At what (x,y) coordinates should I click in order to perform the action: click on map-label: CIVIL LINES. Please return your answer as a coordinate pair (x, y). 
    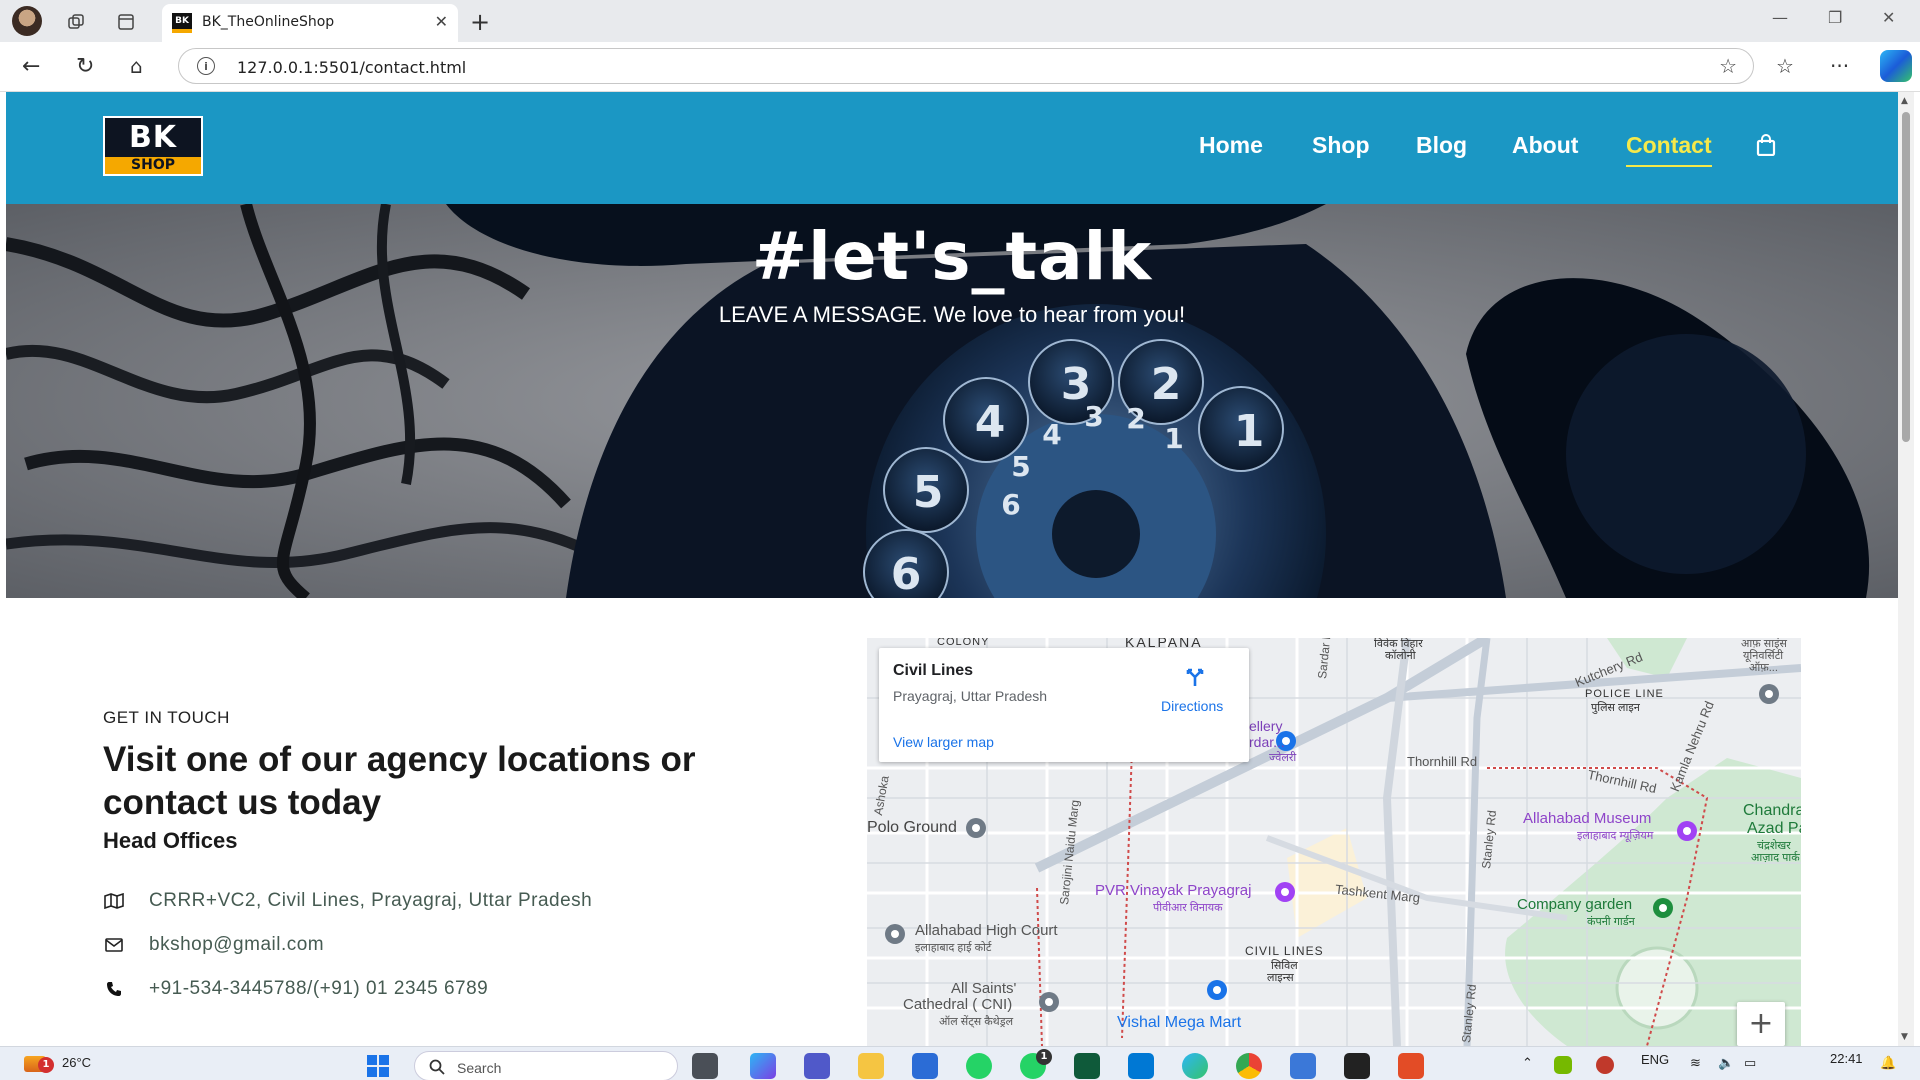
    Looking at the image, I should click on (1284, 951).